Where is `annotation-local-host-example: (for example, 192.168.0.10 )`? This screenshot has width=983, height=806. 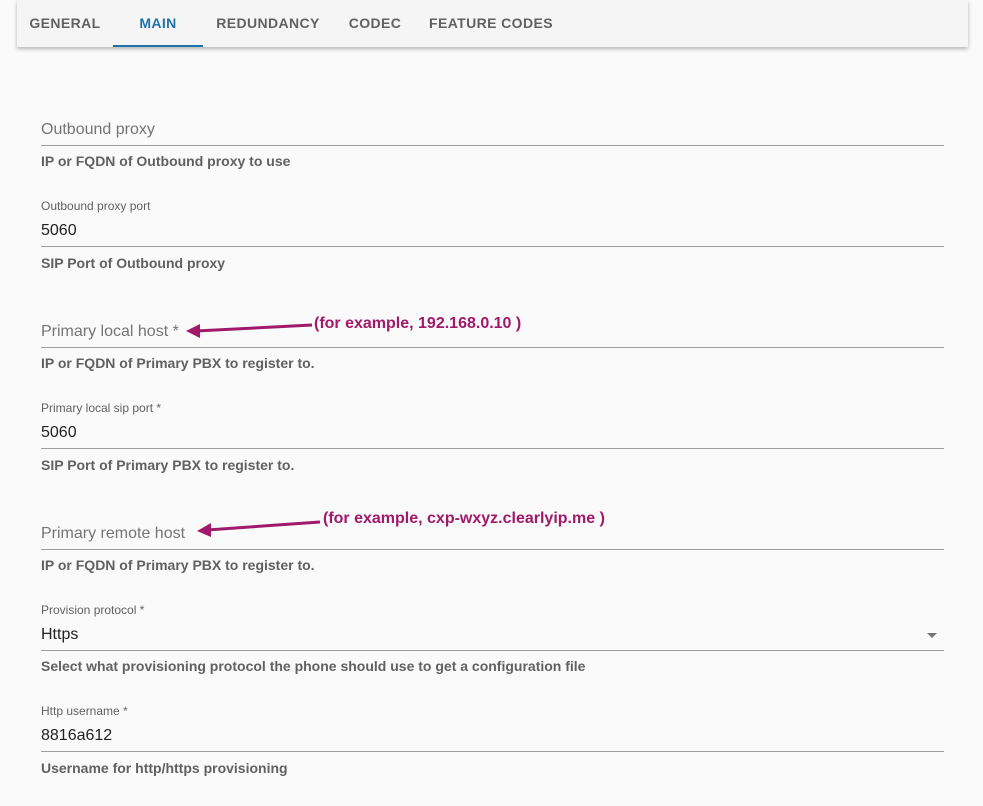
annotation-local-host-example: (for example, 192.168.0.10 ) is located at coordinates (418, 323).